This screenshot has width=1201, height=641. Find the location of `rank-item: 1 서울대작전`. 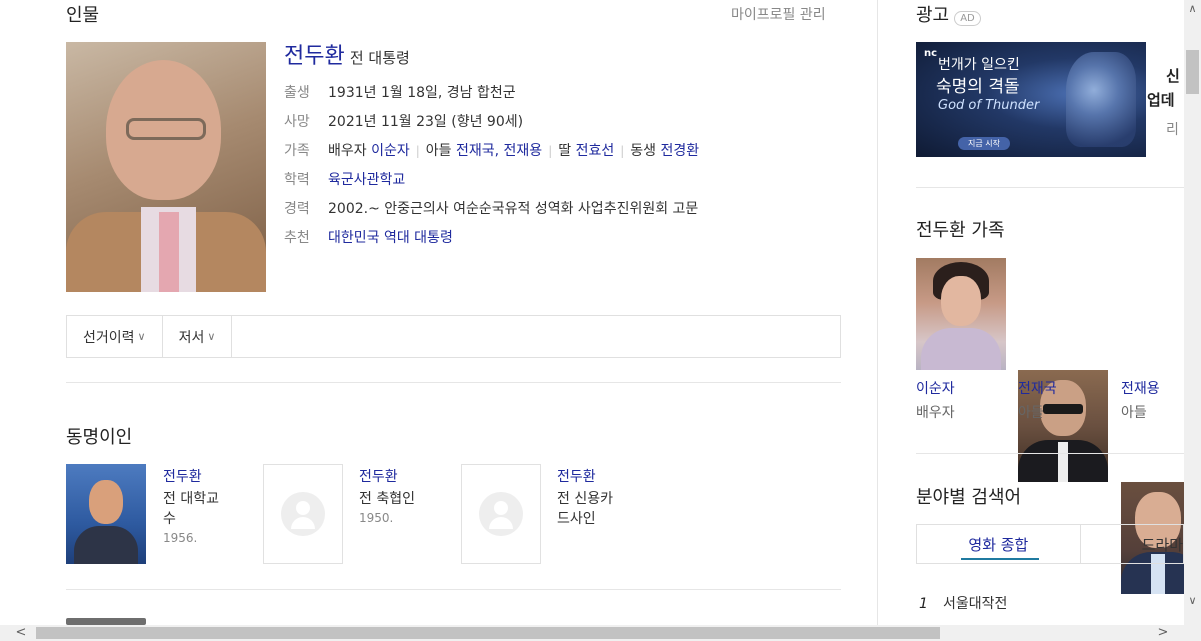

rank-item: 1 서울대작전 is located at coordinates (963, 603).